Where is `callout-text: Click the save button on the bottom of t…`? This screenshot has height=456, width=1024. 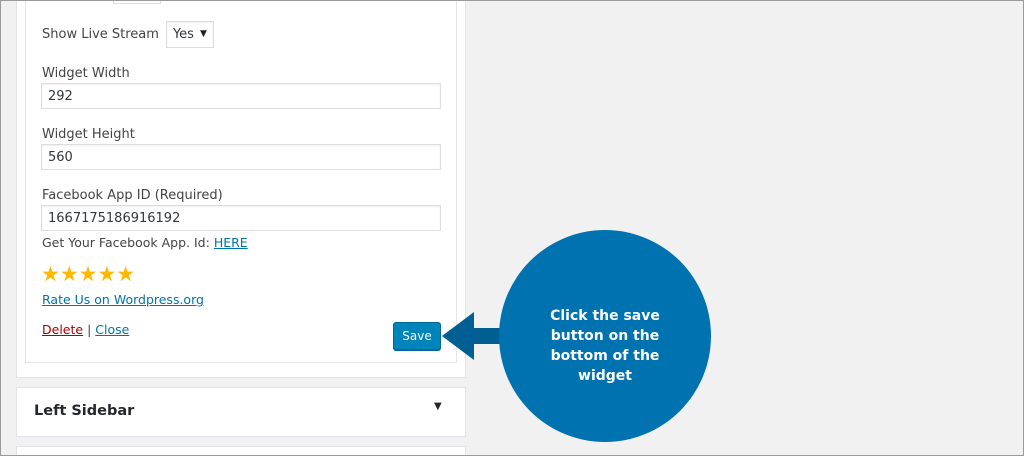 callout-text: Click the save button on the bottom of t… is located at coordinates (605, 346).